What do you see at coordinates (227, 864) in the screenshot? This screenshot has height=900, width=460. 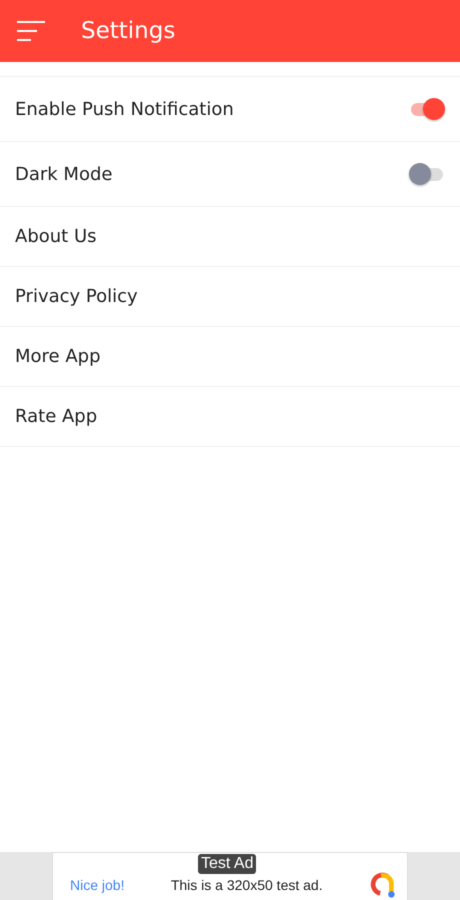 I see `test-ad-badge: Test Ad` at bounding box center [227, 864].